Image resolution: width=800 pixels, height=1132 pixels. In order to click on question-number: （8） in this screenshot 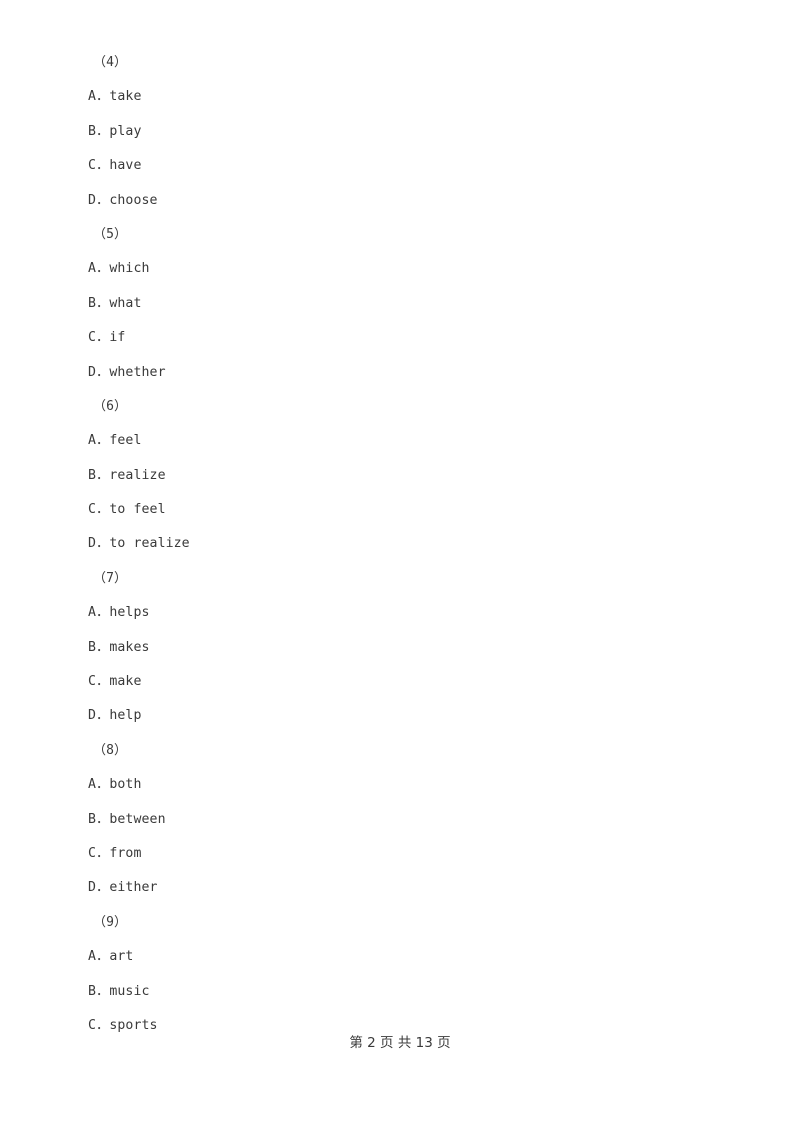, I will do `click(110, 750)`.